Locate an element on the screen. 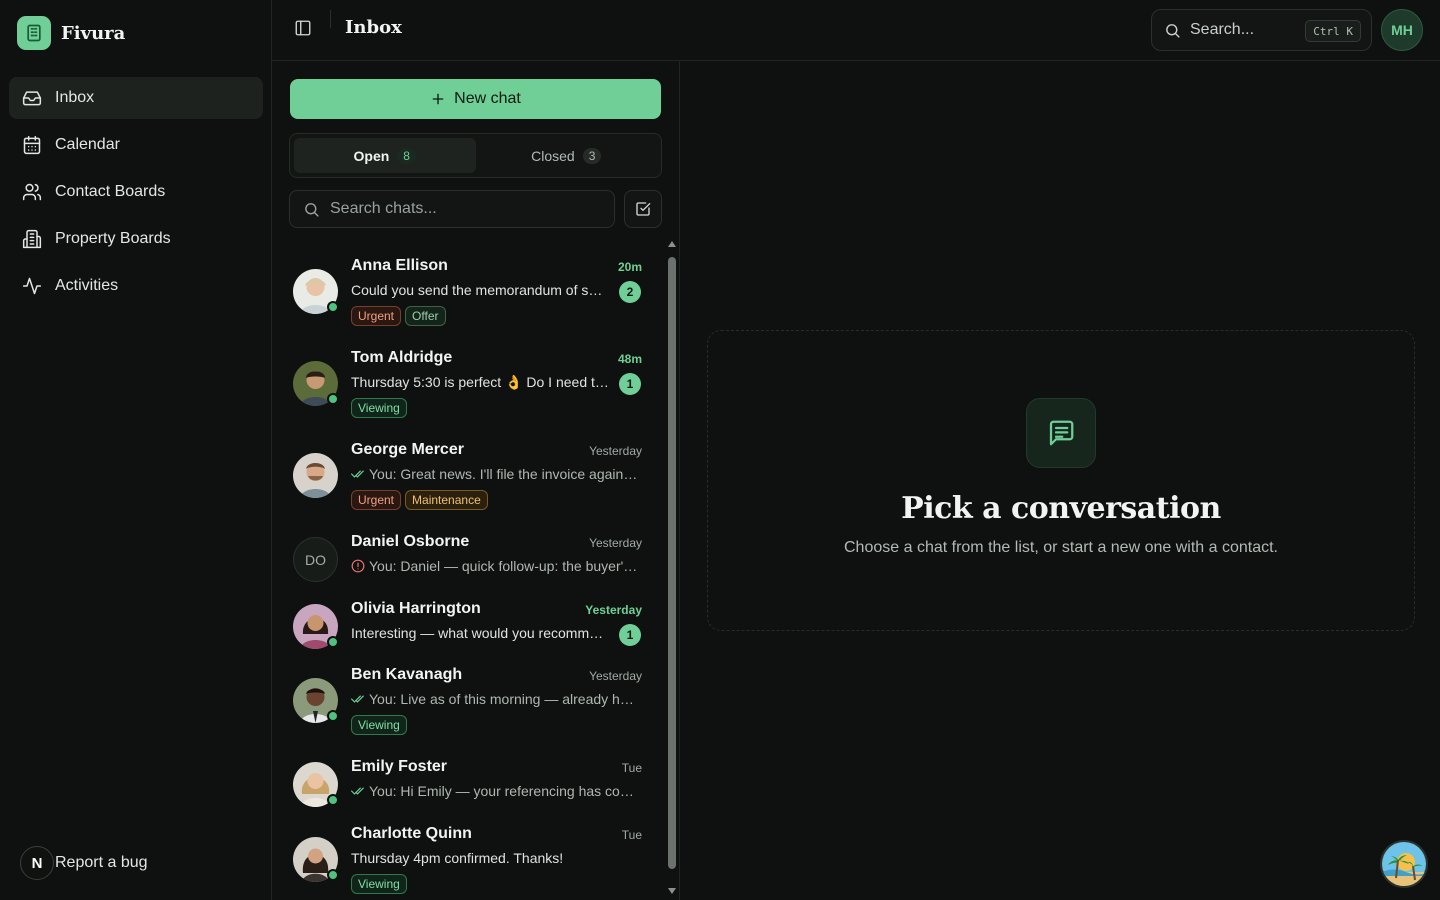 Image resolution: width=1440 pixels, height=900 pixels. sidebar-item-contact-boards: Contact Boards is located at coordinates (136, 192).